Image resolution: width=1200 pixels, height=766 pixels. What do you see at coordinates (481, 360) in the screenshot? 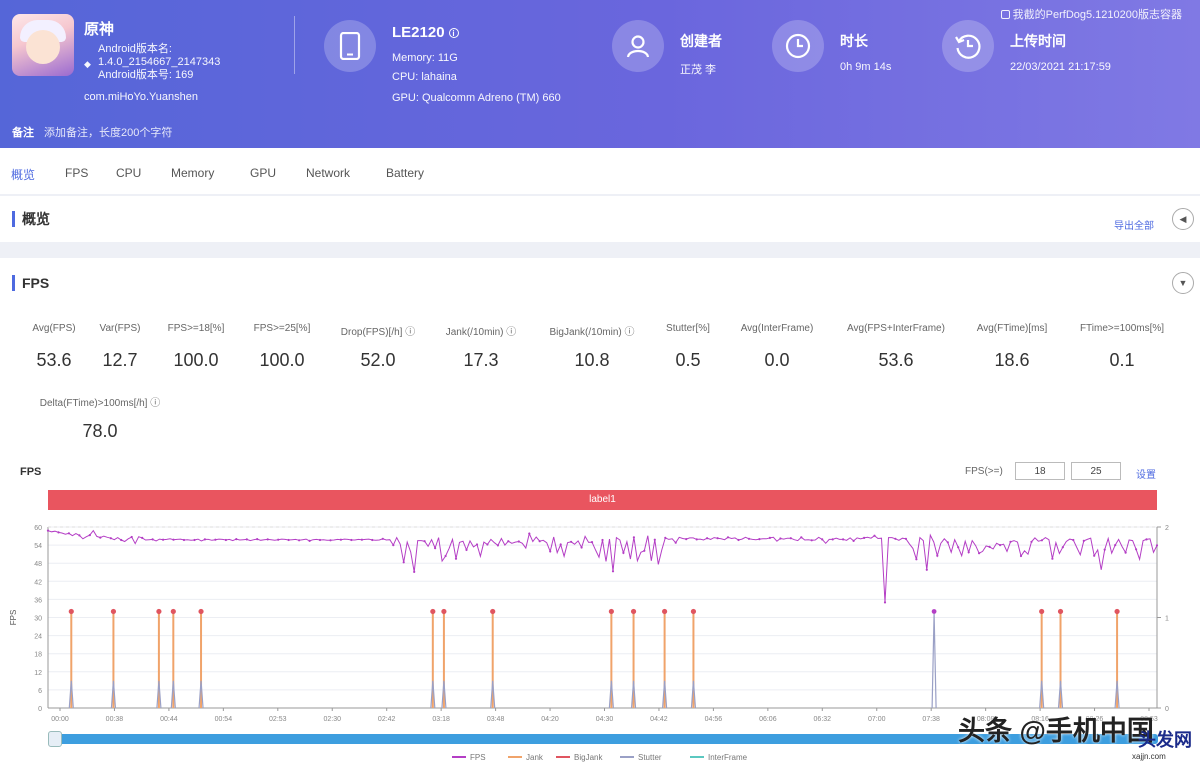
I see `metric-value: 17.3` at bounding box center [481, 360].